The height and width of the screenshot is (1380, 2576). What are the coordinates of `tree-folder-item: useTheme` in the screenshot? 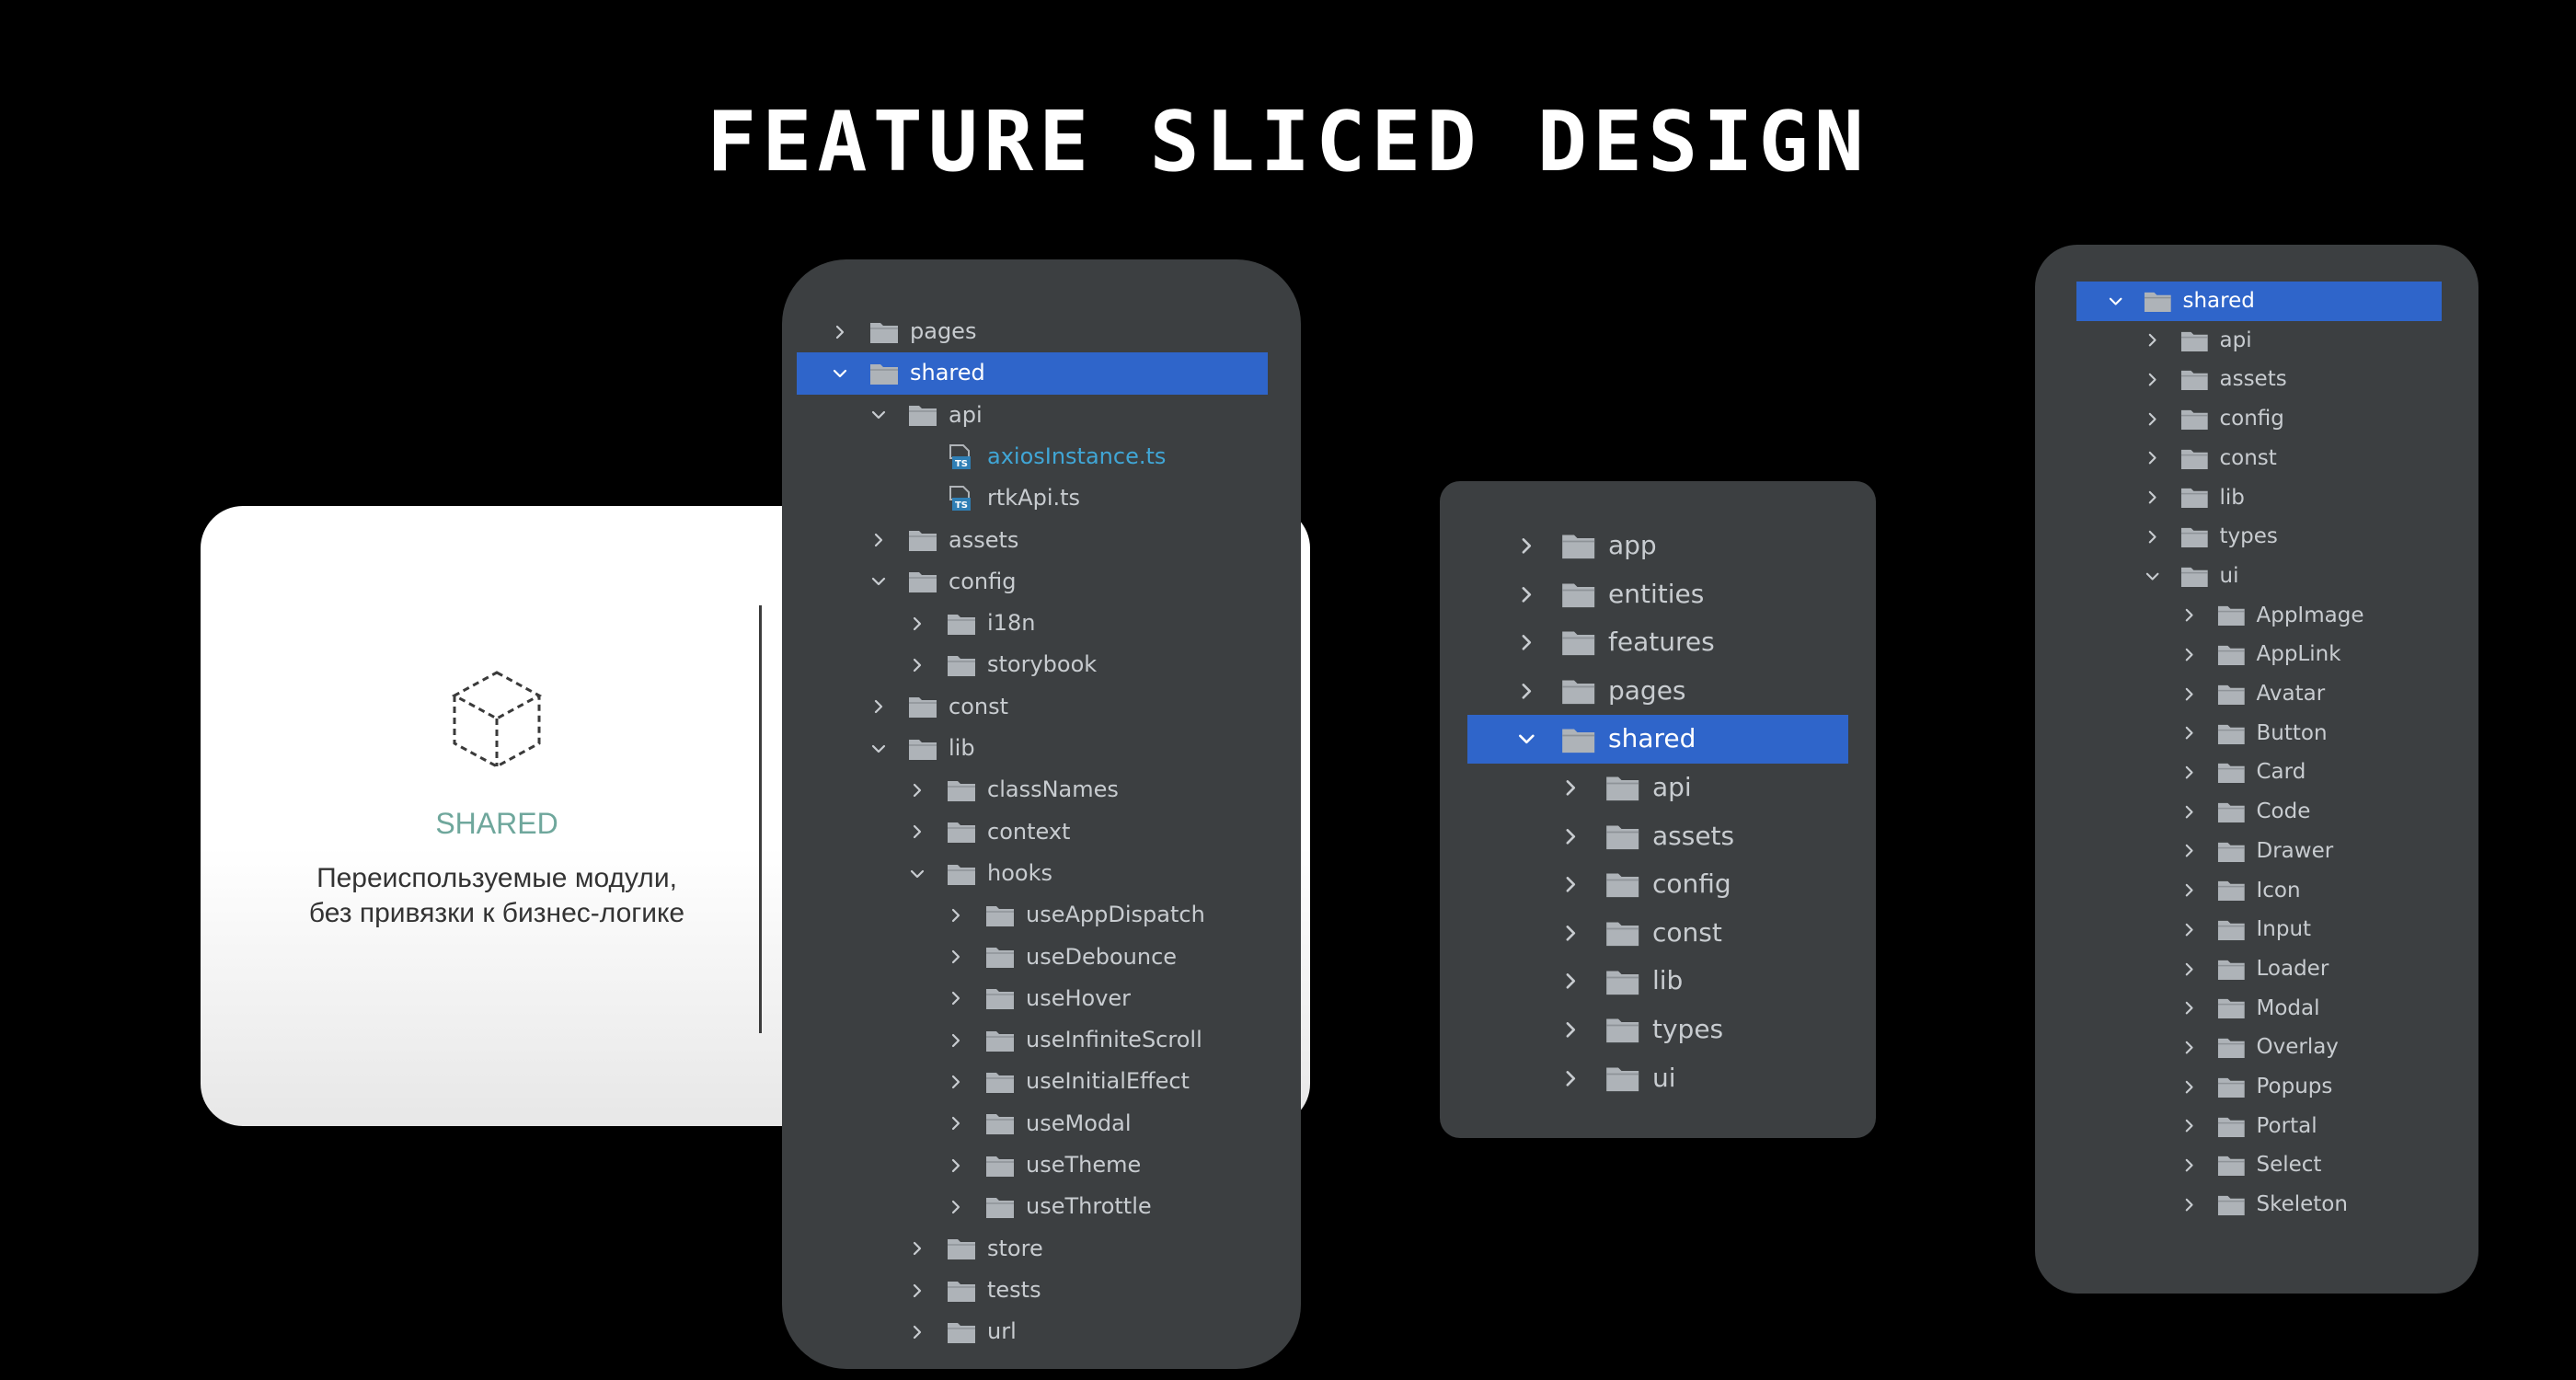 It's located at (1041, 1165).